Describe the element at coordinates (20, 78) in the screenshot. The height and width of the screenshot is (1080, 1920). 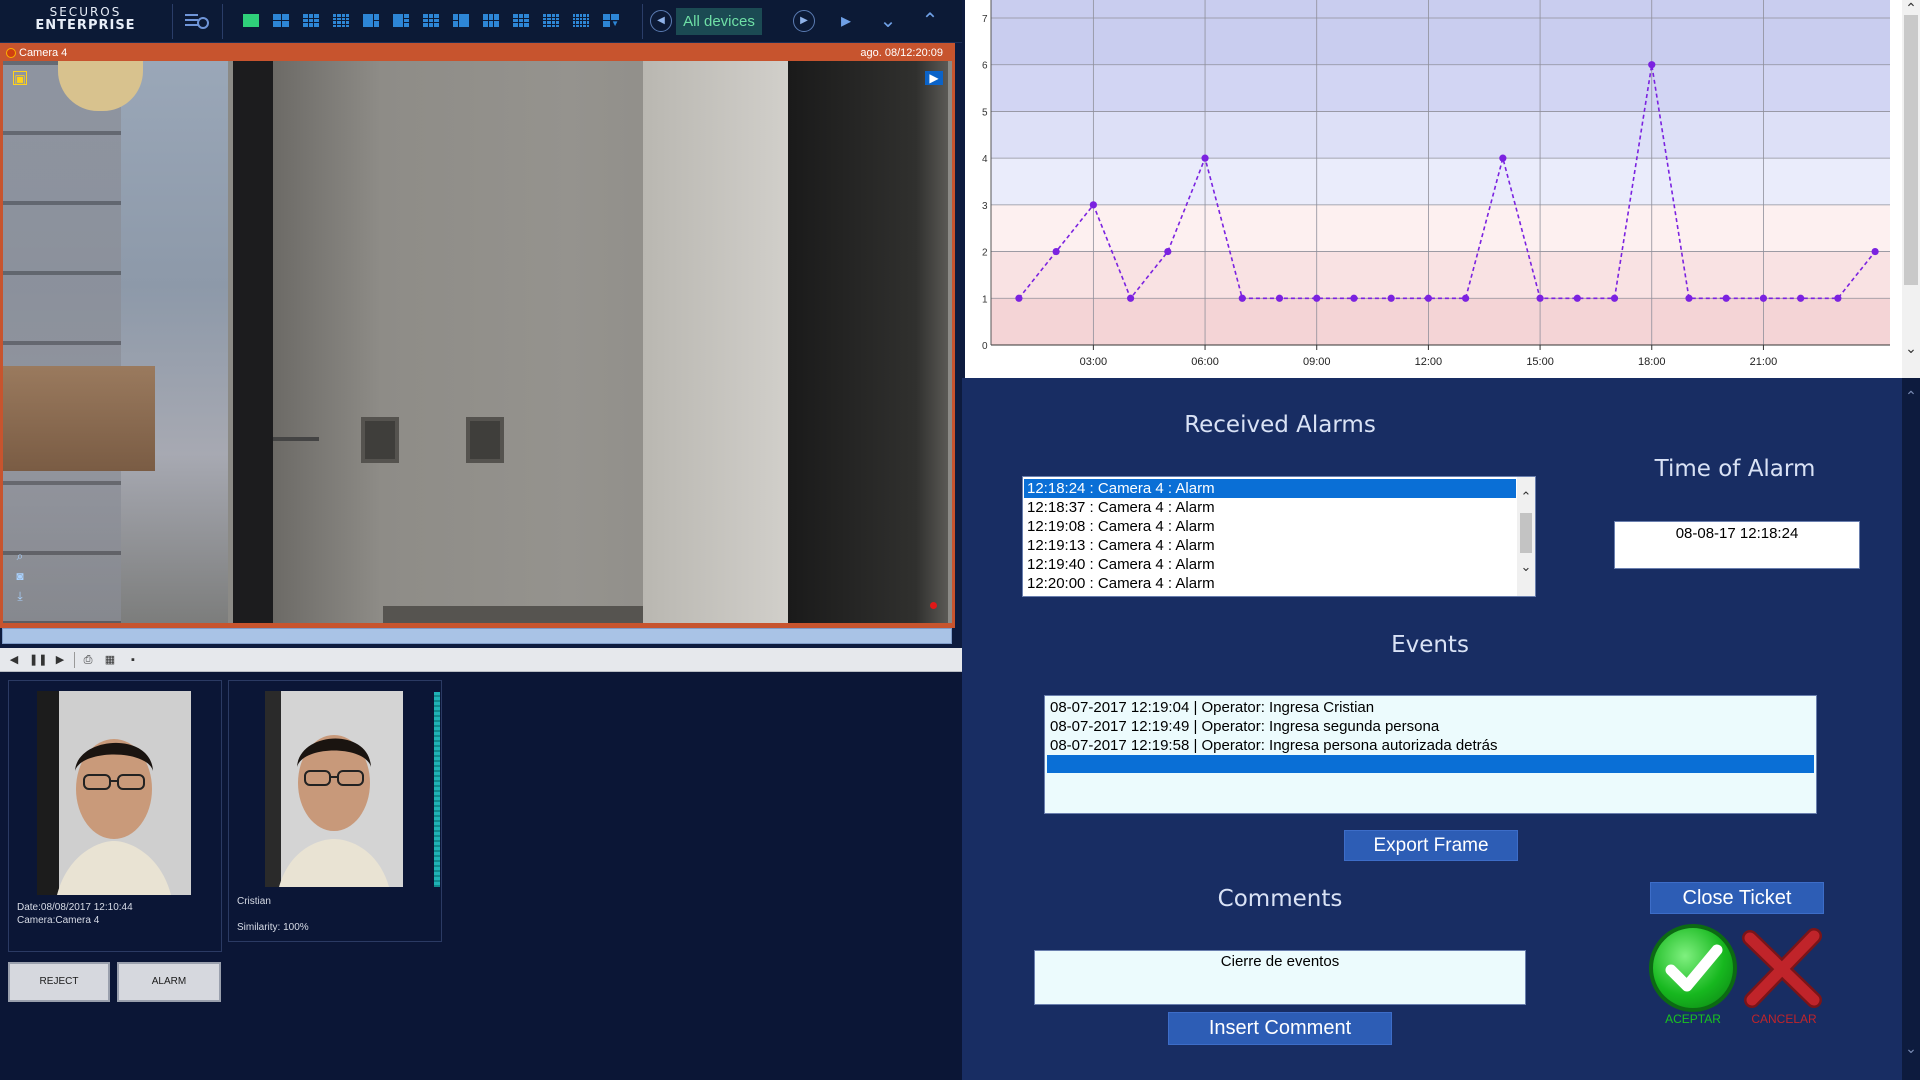
I see `snapshot-icon: ▣` at that location.